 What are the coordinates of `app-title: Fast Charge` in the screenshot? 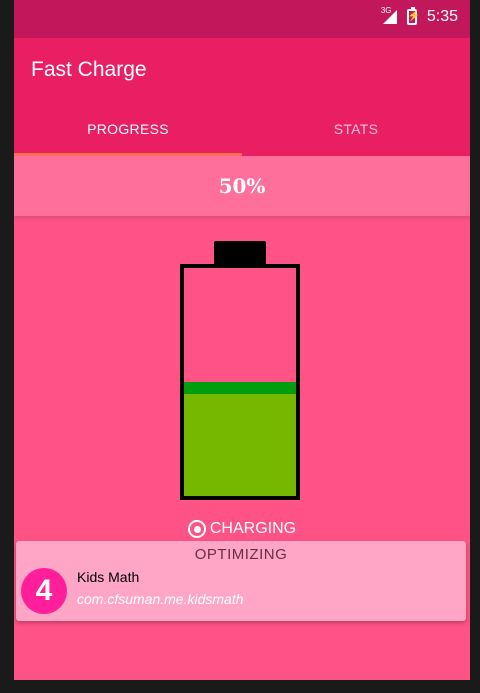 It's located at (89, 69).